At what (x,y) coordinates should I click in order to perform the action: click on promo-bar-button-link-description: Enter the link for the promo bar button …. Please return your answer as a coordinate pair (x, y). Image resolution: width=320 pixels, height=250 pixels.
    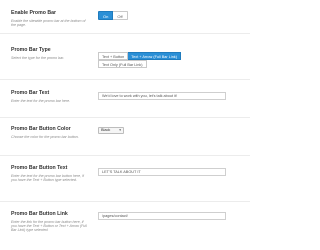
    Looking at the image, I should click on (49, 226).